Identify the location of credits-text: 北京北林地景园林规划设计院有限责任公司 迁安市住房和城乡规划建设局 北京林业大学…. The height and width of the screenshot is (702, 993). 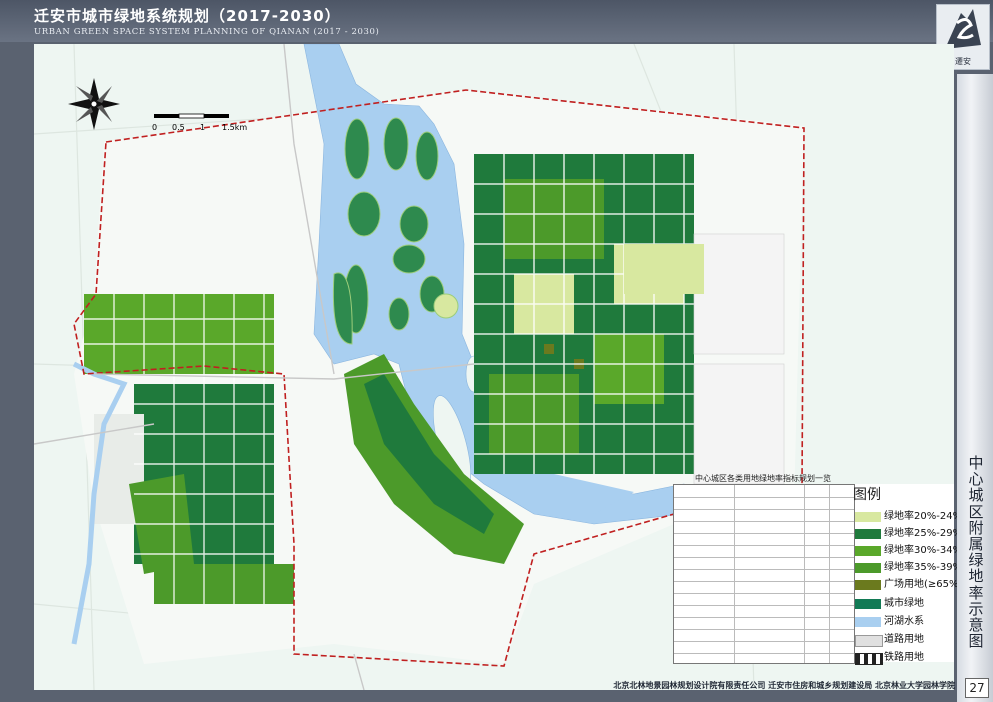
(784, 685).